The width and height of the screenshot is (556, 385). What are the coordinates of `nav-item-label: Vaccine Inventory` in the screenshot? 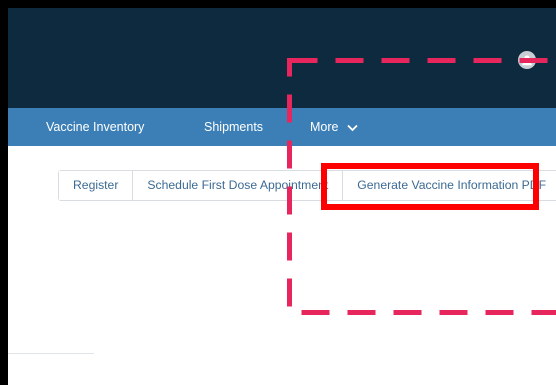 It's located at (95, 127).